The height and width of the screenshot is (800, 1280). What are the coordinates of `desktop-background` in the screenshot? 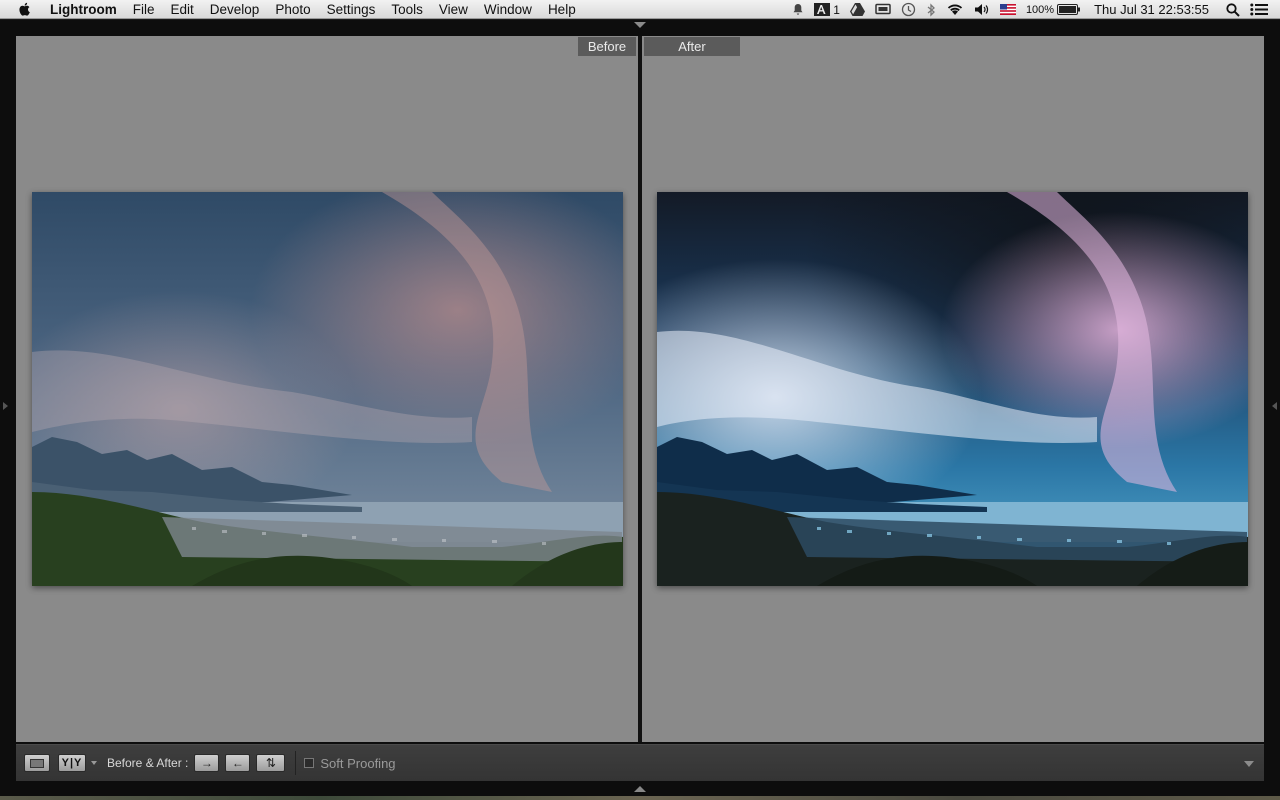 It's located at (640, 798).